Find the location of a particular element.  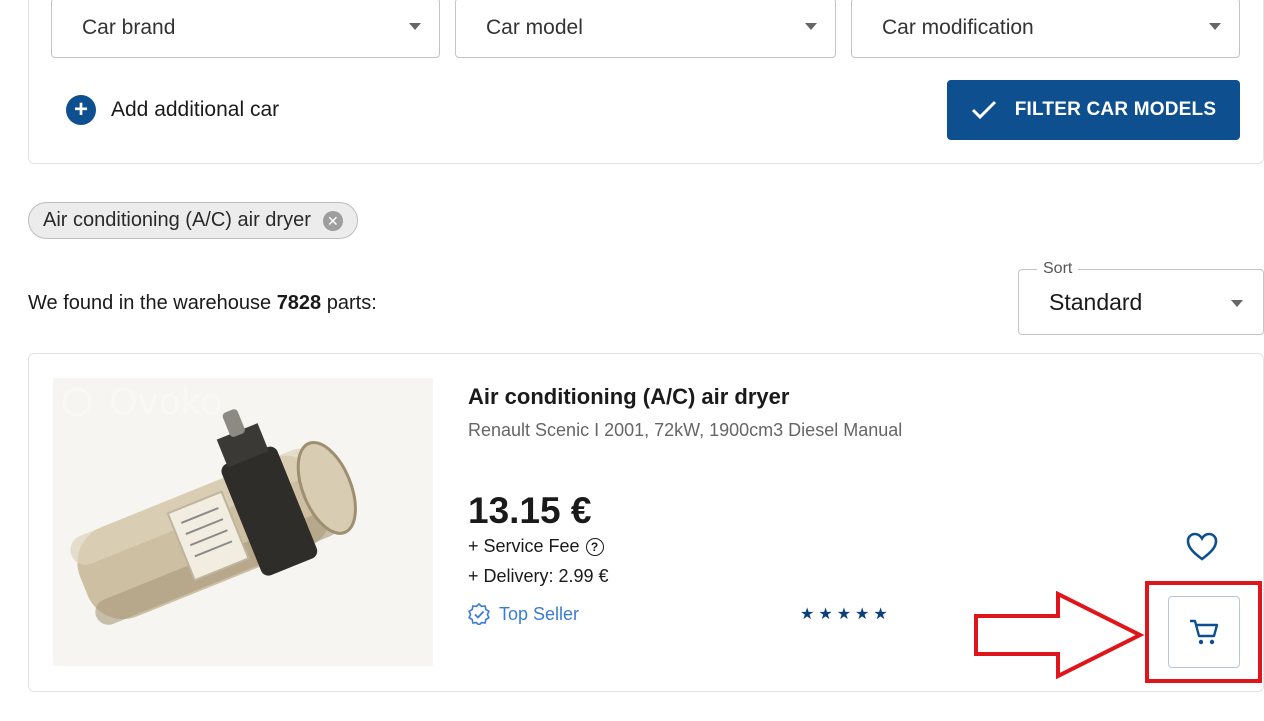

sort-select: Sort Standard is located at coordinates (1141, 297).